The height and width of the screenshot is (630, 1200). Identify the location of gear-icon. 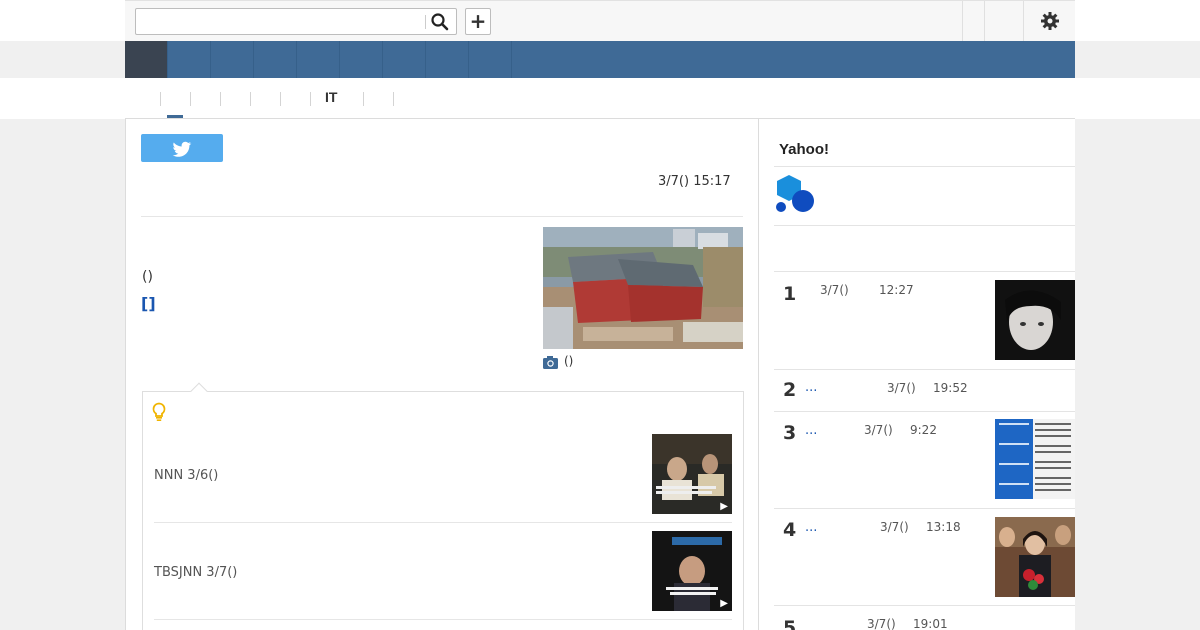
(1050, 21).